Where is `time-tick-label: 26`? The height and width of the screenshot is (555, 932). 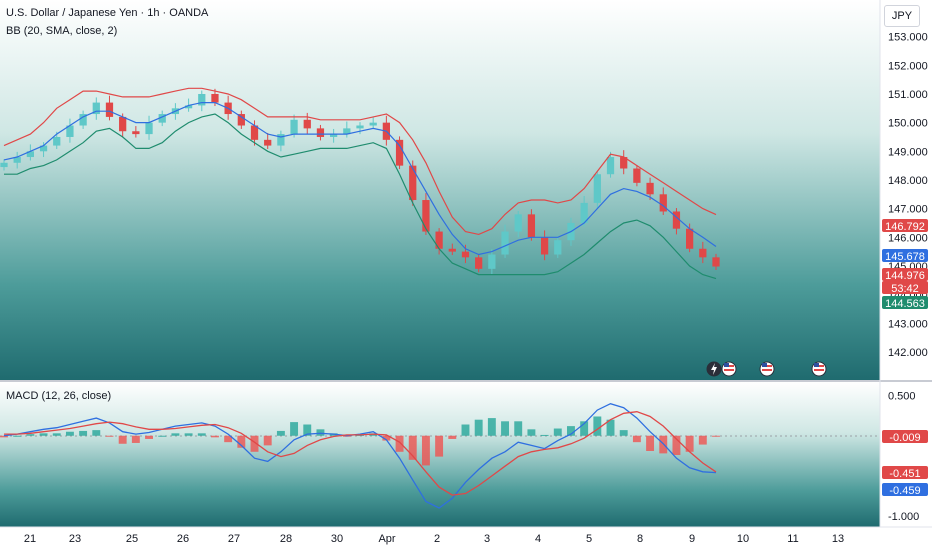
time-tick-label: 26 is located at coordinates (183, 539).